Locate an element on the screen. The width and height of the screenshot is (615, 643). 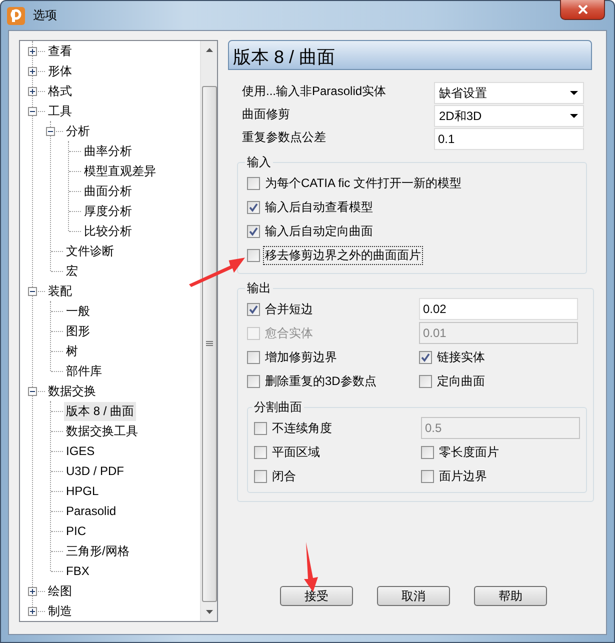
tree-item: 模型直观差异 is located at coordinates (120, 171).